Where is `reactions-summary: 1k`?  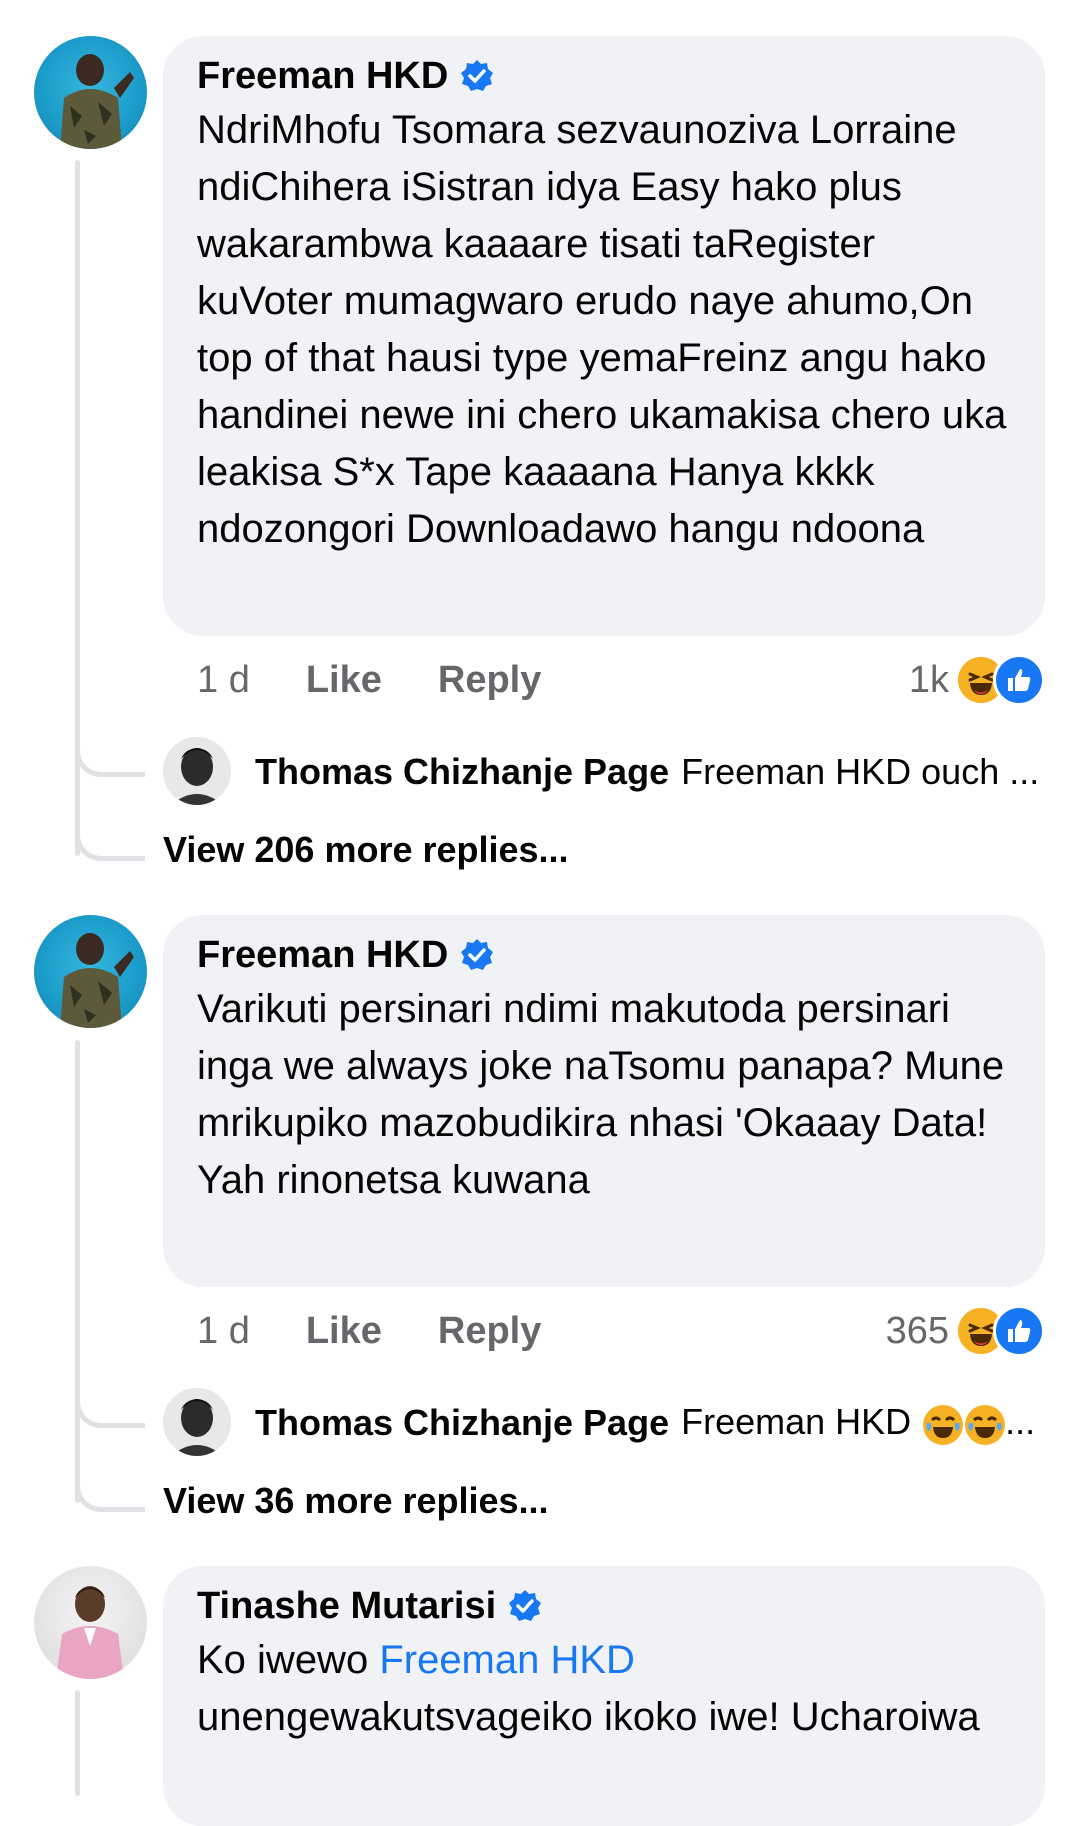 reactions-summary: 1k is located at coordinates (977, 680).